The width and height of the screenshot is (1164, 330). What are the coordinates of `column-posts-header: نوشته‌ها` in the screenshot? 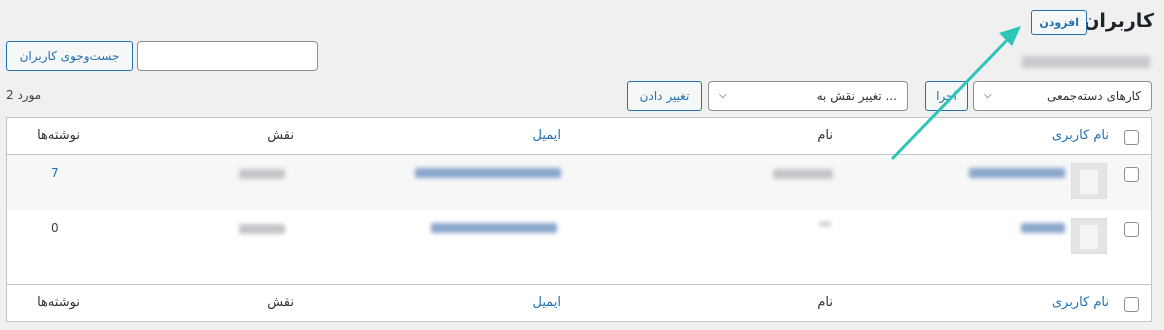 It's located at (58, 135).